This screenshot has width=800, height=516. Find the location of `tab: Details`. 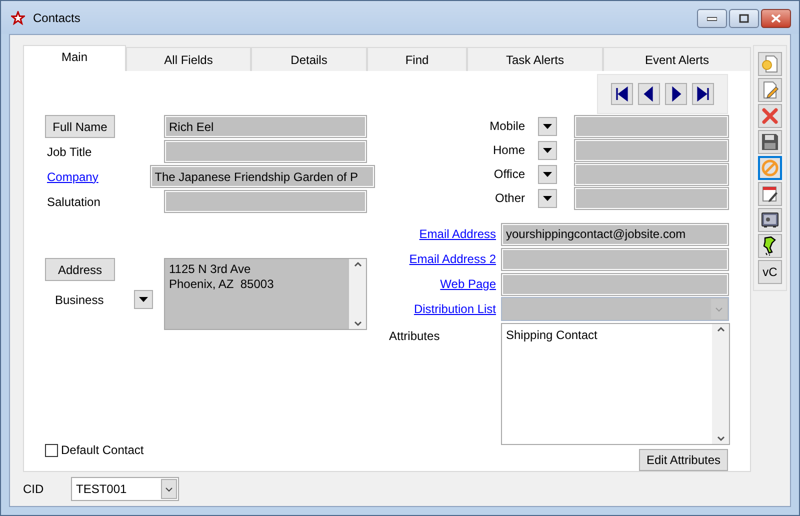

tab: Details is located at coordinates (309, 59).